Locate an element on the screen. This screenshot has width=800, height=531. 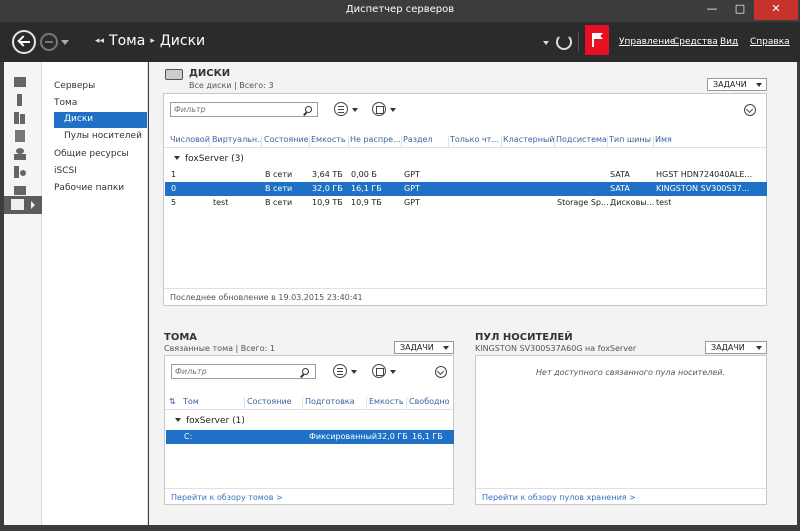
column-header: Подсистема is located at coordinates (582, 141).